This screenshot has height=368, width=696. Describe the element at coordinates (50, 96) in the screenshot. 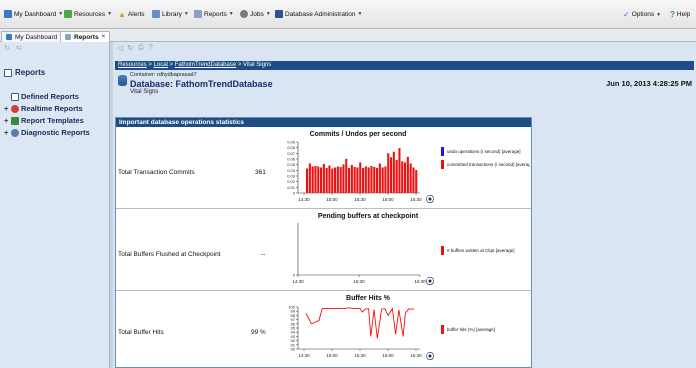

I see `sidebar-item-label: Defined Reports` at that location.